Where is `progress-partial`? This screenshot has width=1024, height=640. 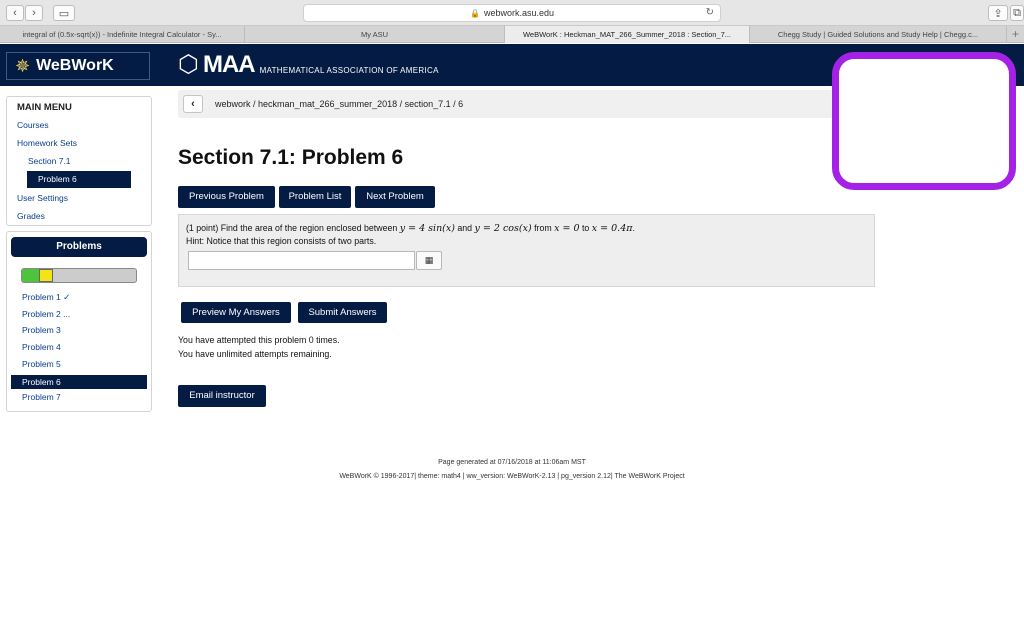
progress-partial is located at coordinates (46, 275).